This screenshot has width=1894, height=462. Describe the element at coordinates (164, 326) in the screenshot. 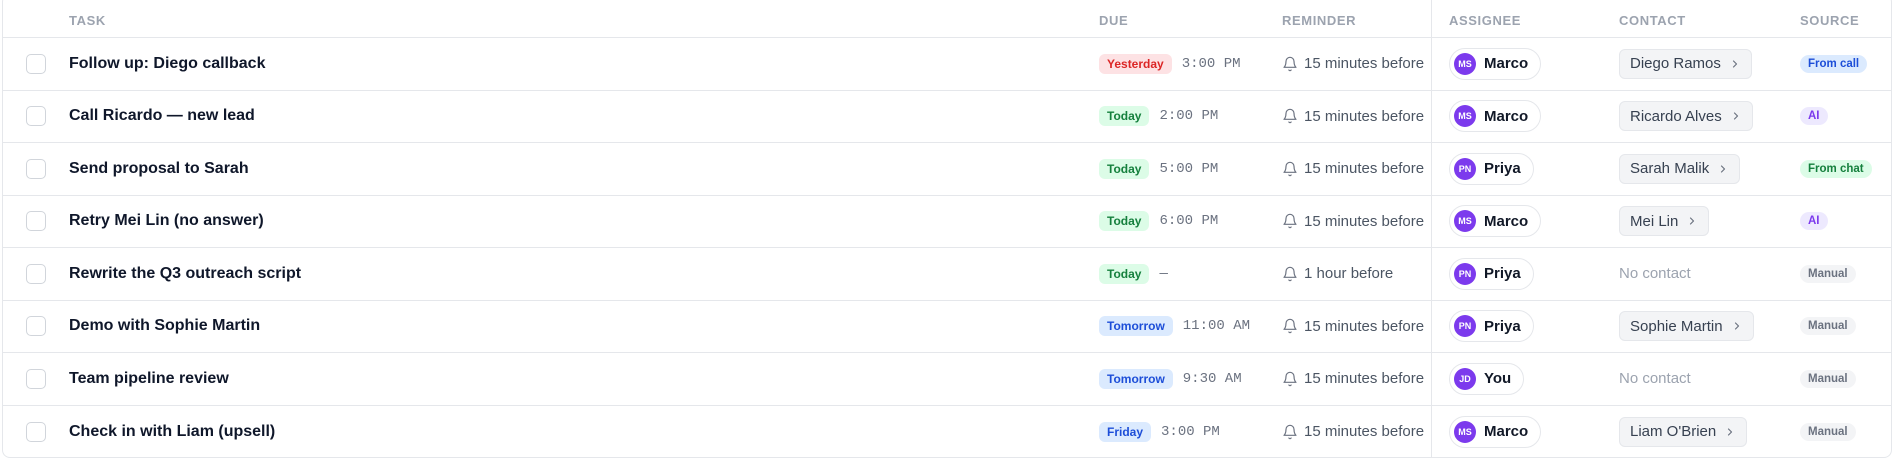

I see `task-title: Demo with Sophie Martin` at that location.